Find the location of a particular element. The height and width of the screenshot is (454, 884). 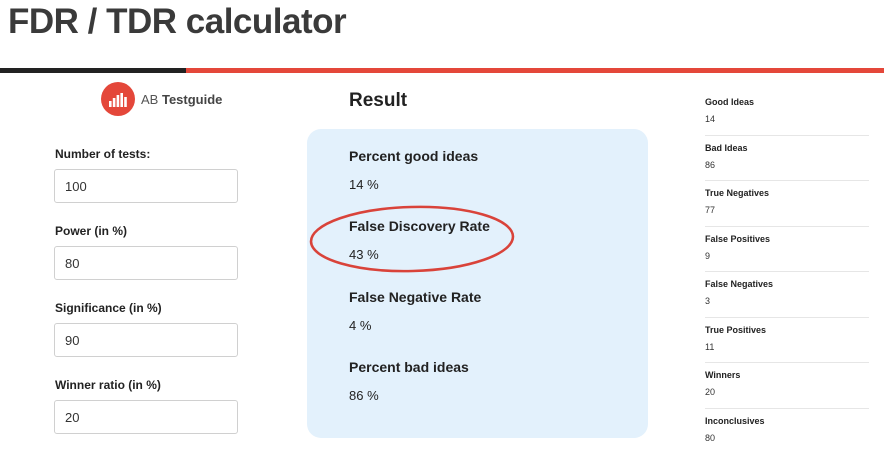

winner-ratio-label: Winner ratio (in %) is located at coordinates (108, 385).